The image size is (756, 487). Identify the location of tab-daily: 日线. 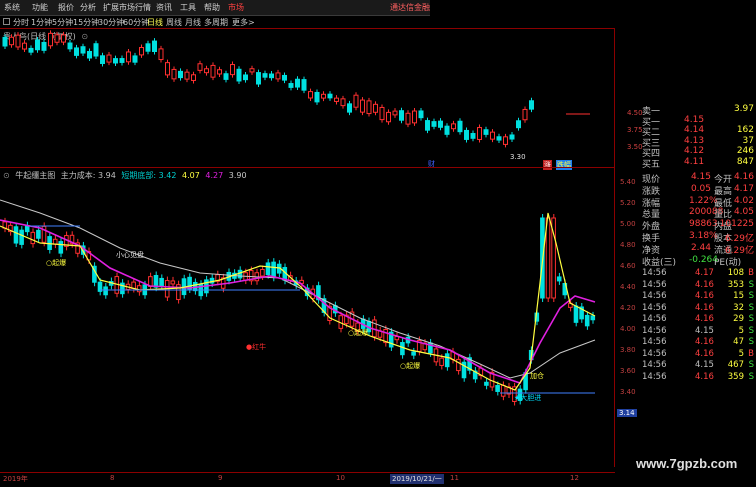
(155, 22).